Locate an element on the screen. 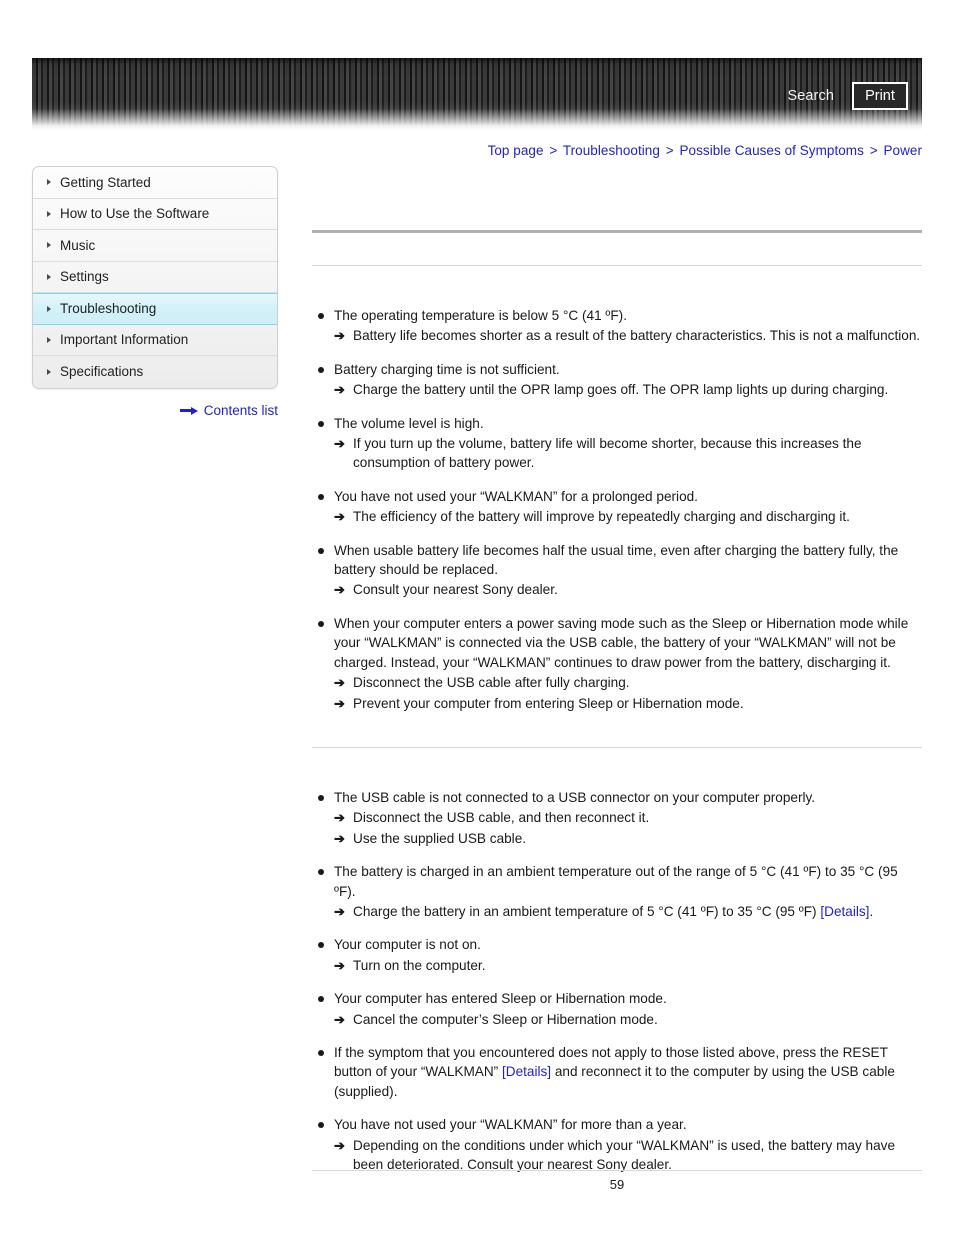 The height and width of the screenshot is (1235, 954). sidebar-item-troubleshooting: Troubleshooting is located at coordinates (155, 309).